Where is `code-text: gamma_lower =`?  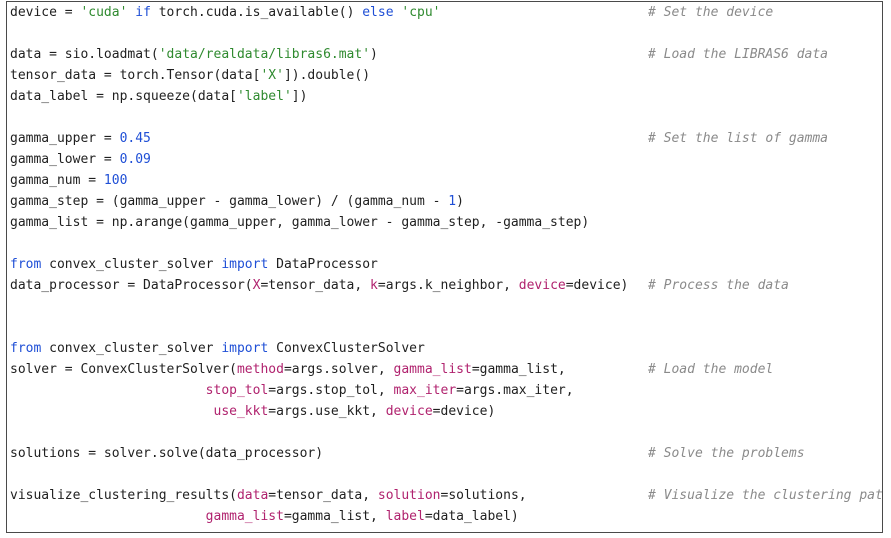 code-text: gamma_lower = is located at coordinates (65, 159).